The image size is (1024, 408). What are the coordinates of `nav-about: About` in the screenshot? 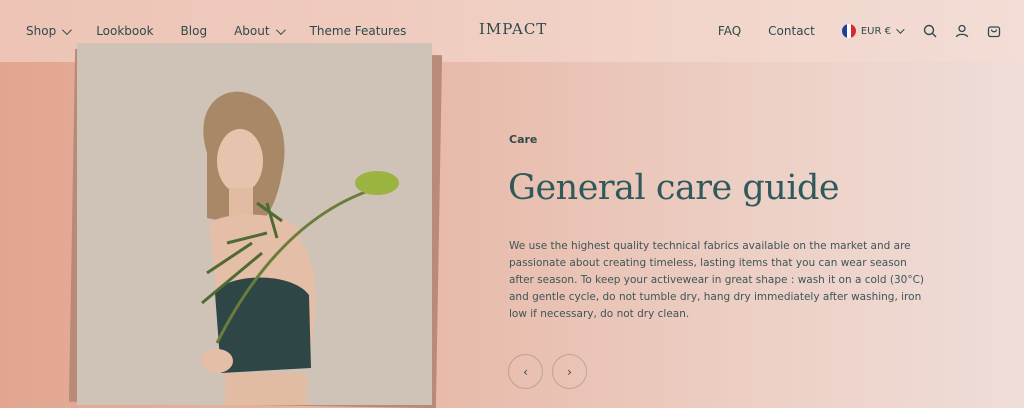 It's located at (260, 31).